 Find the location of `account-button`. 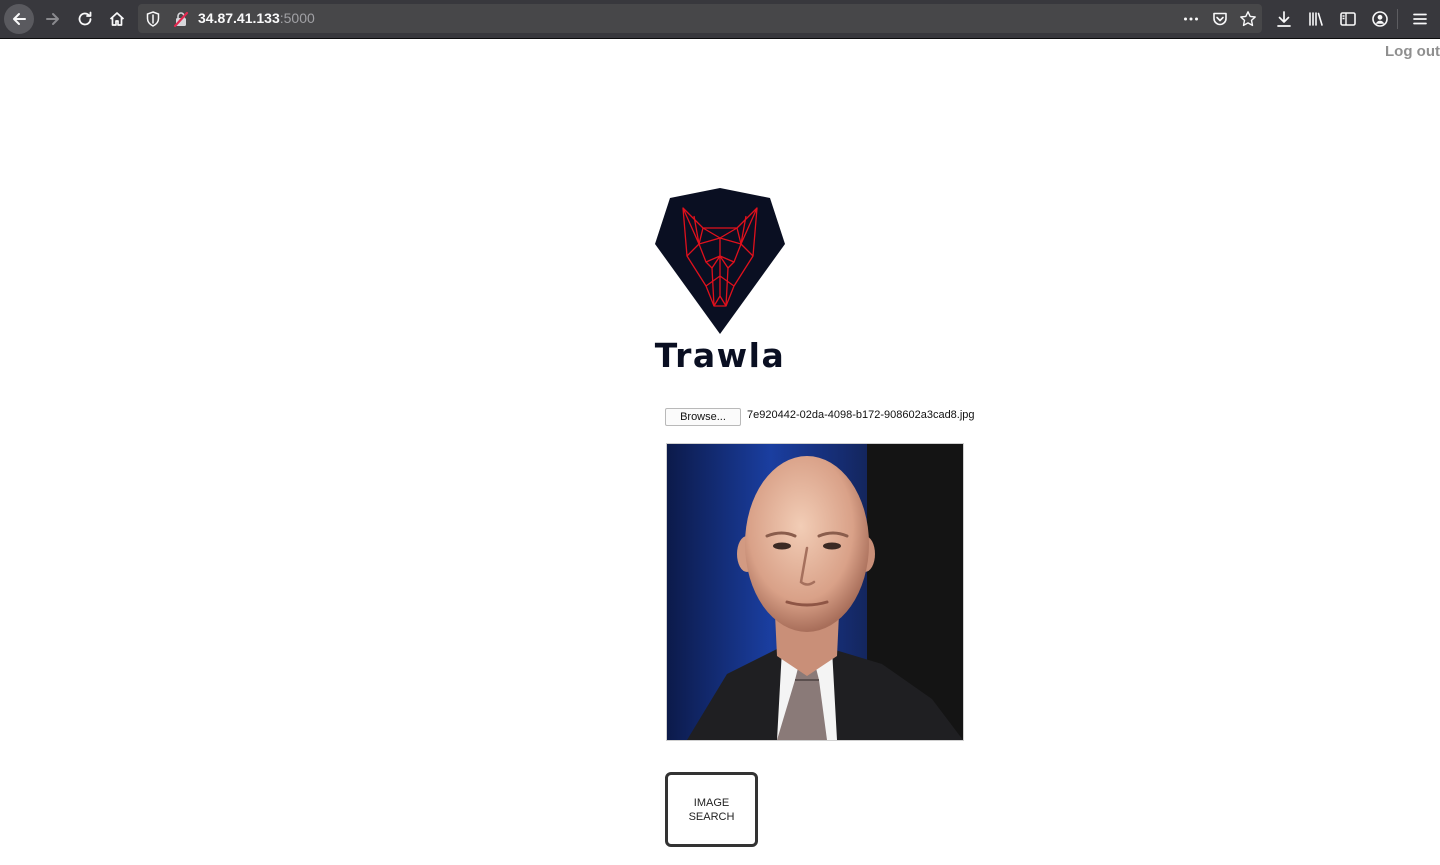

account-button is located at coordinates (1380, 19).